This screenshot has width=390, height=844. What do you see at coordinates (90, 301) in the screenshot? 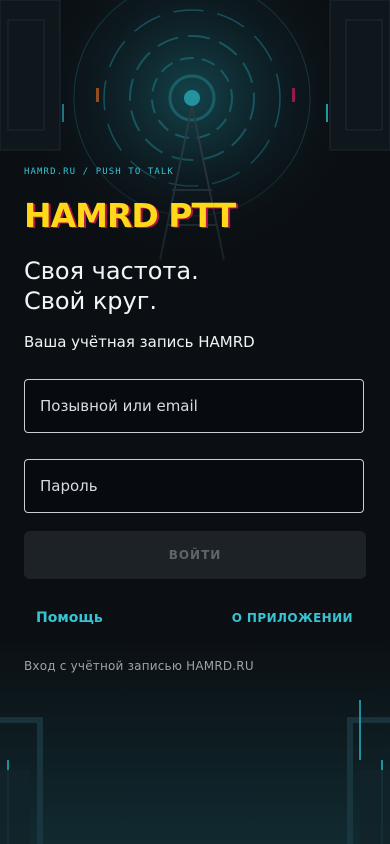
I see `tagline-line-2: Свой круг.` at bounding box center [90, 301].